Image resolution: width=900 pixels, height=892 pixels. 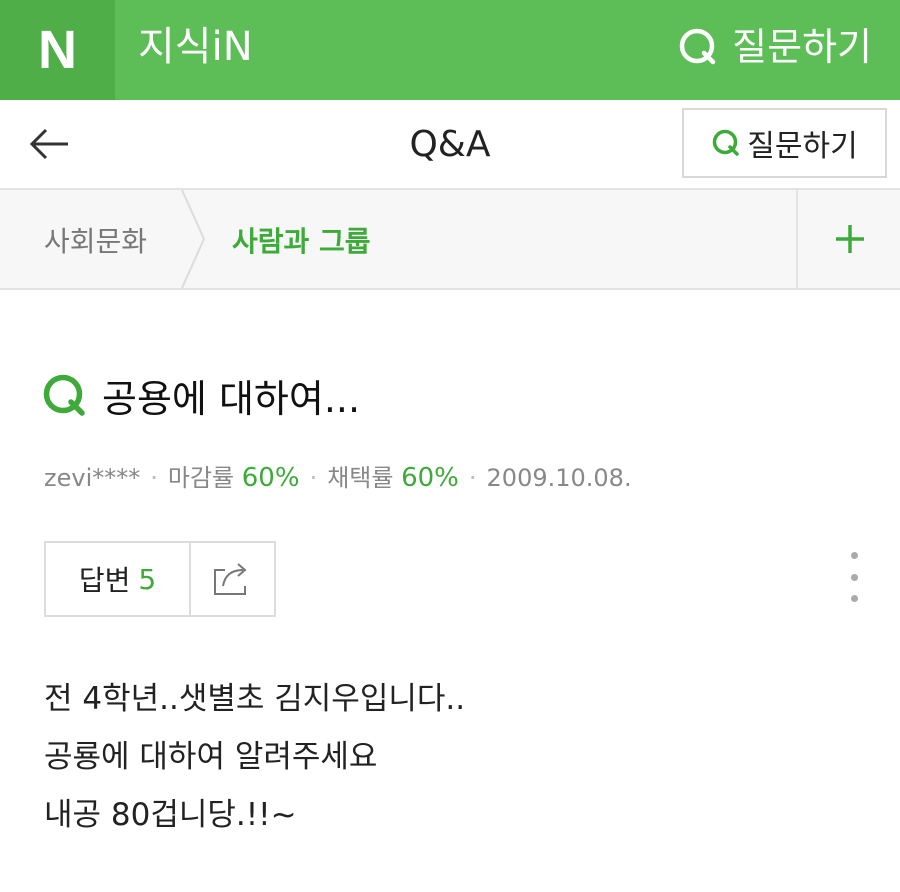 What do you see at coordinates (193, 239) in the screenshot?
I see `breadcrumb-separator-icon` at bounding box center [193, 239].